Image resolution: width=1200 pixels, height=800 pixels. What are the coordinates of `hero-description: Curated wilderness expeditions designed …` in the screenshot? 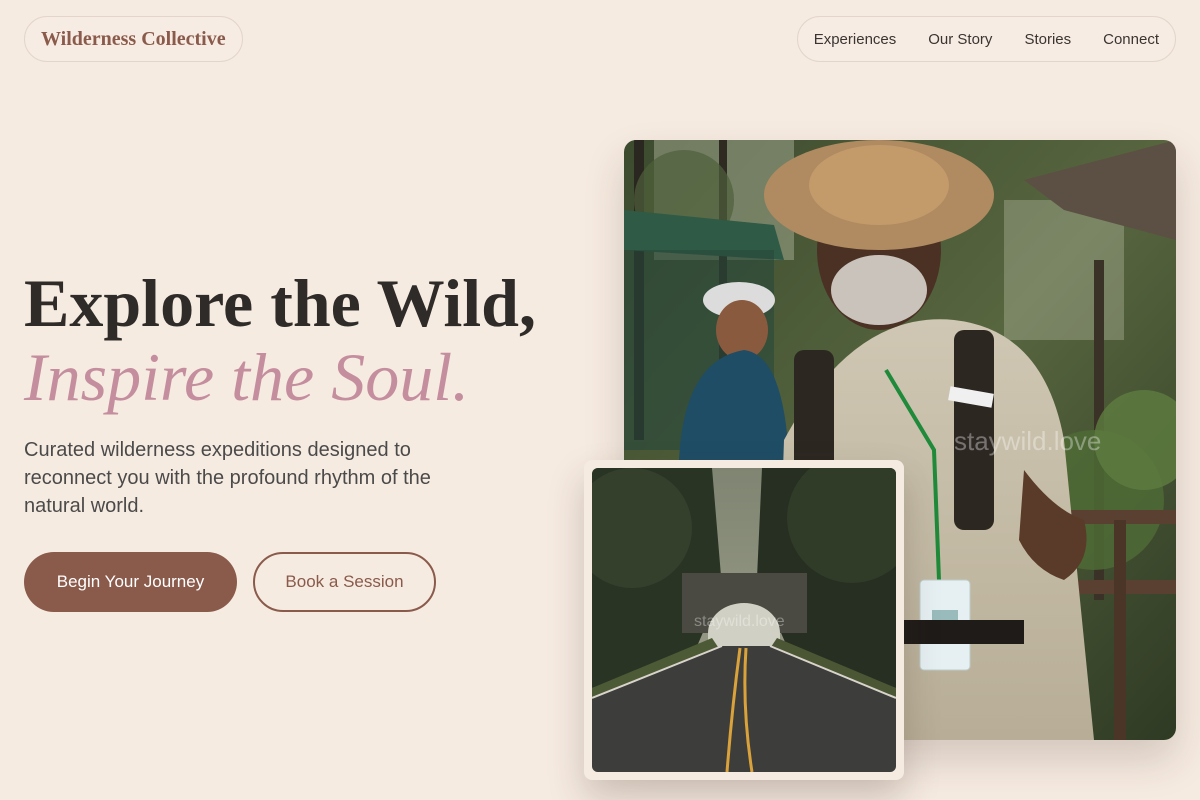 It's located at (227, 478).